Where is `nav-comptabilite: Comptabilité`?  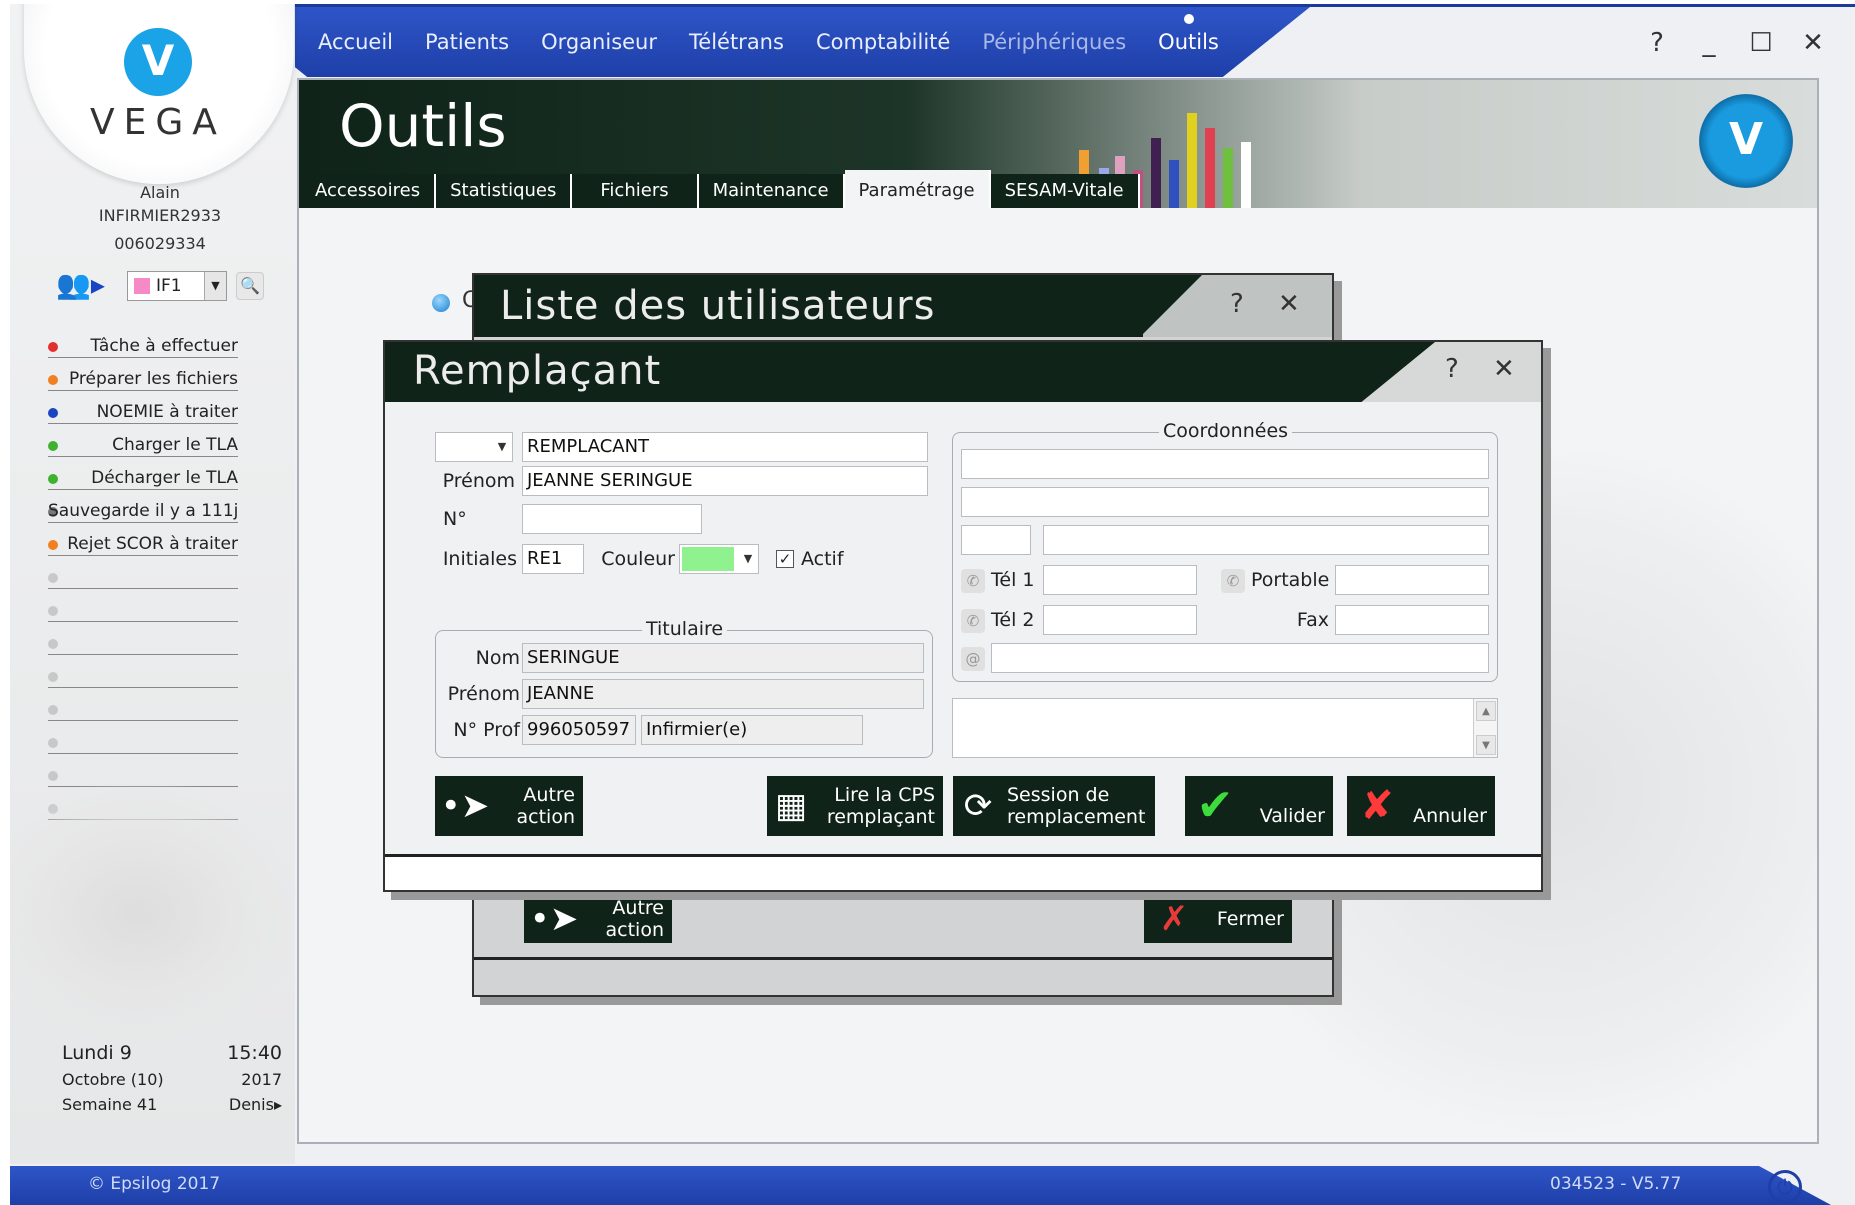 nav-comptabilite: Comptabilité is located at coordinates (883, 42).